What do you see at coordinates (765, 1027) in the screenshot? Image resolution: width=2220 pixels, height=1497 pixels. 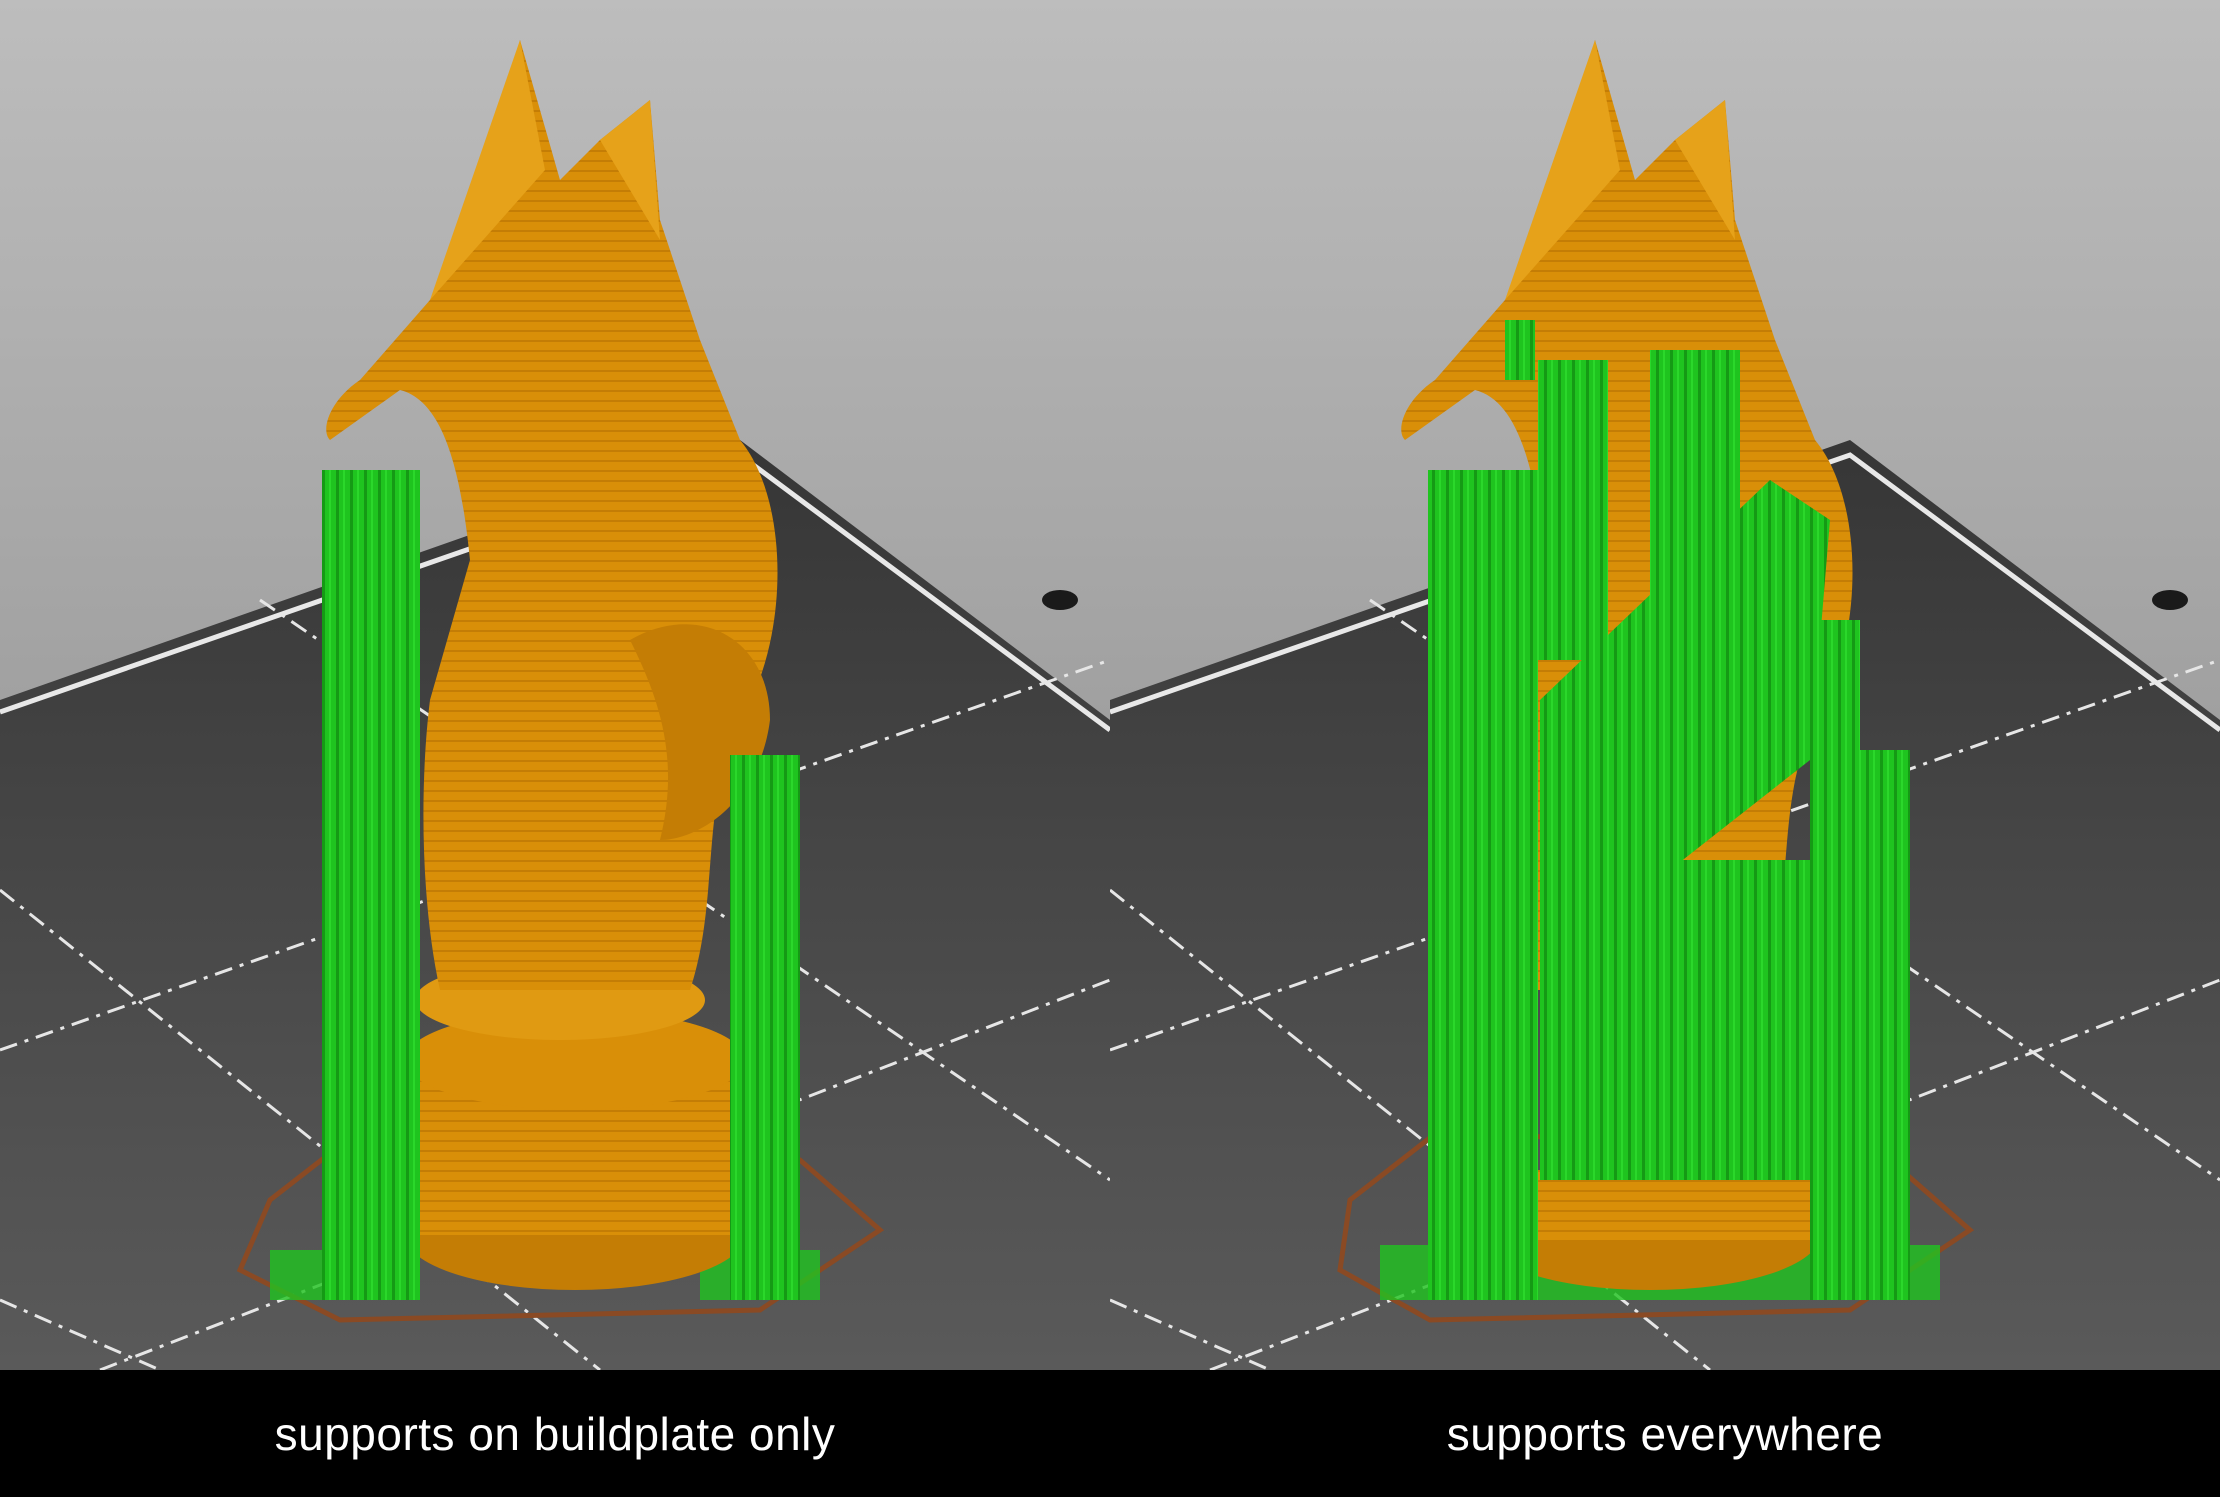 I see `support-pillar-right` at bounding box center [765, 1027].